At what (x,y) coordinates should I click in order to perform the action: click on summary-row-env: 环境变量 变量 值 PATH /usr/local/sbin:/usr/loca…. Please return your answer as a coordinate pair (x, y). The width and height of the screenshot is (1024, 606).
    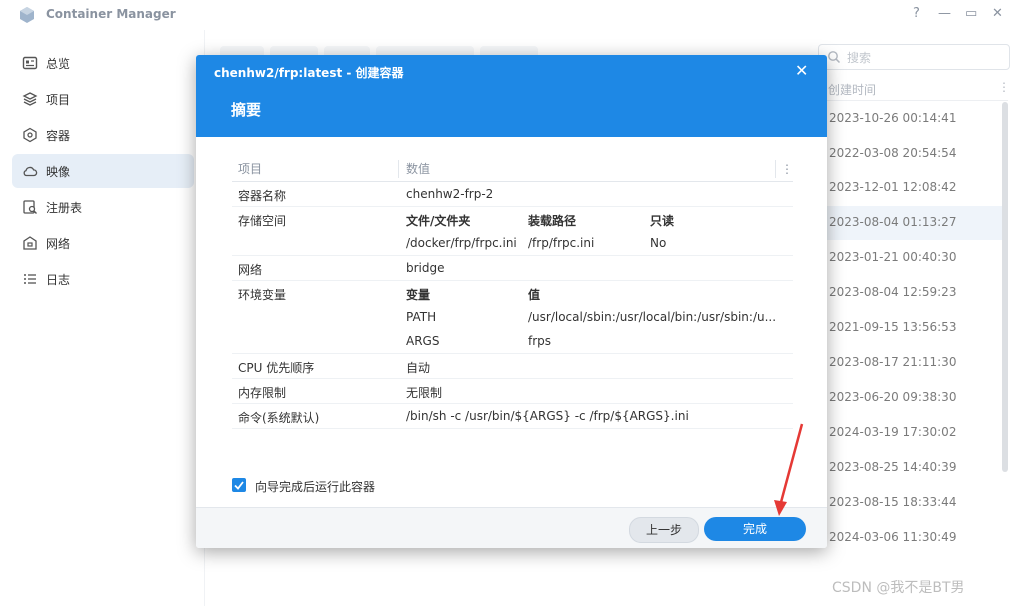
    Looking at the image, I should click on (512, 317).